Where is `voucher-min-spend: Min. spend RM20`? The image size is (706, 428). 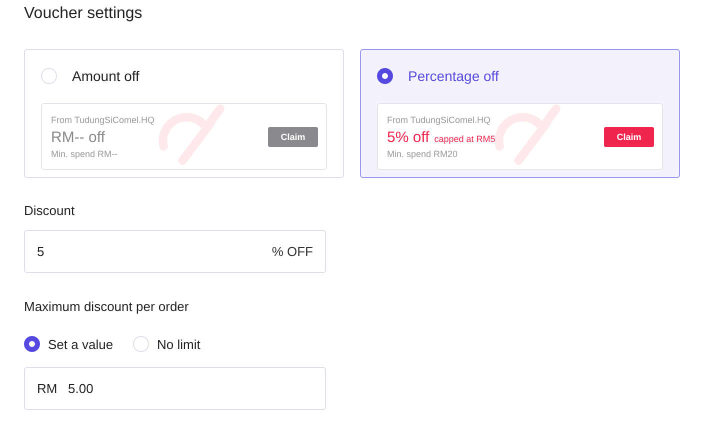 voucher-min-spend: Min. spend RM20 is located at coordinates (423, 153).